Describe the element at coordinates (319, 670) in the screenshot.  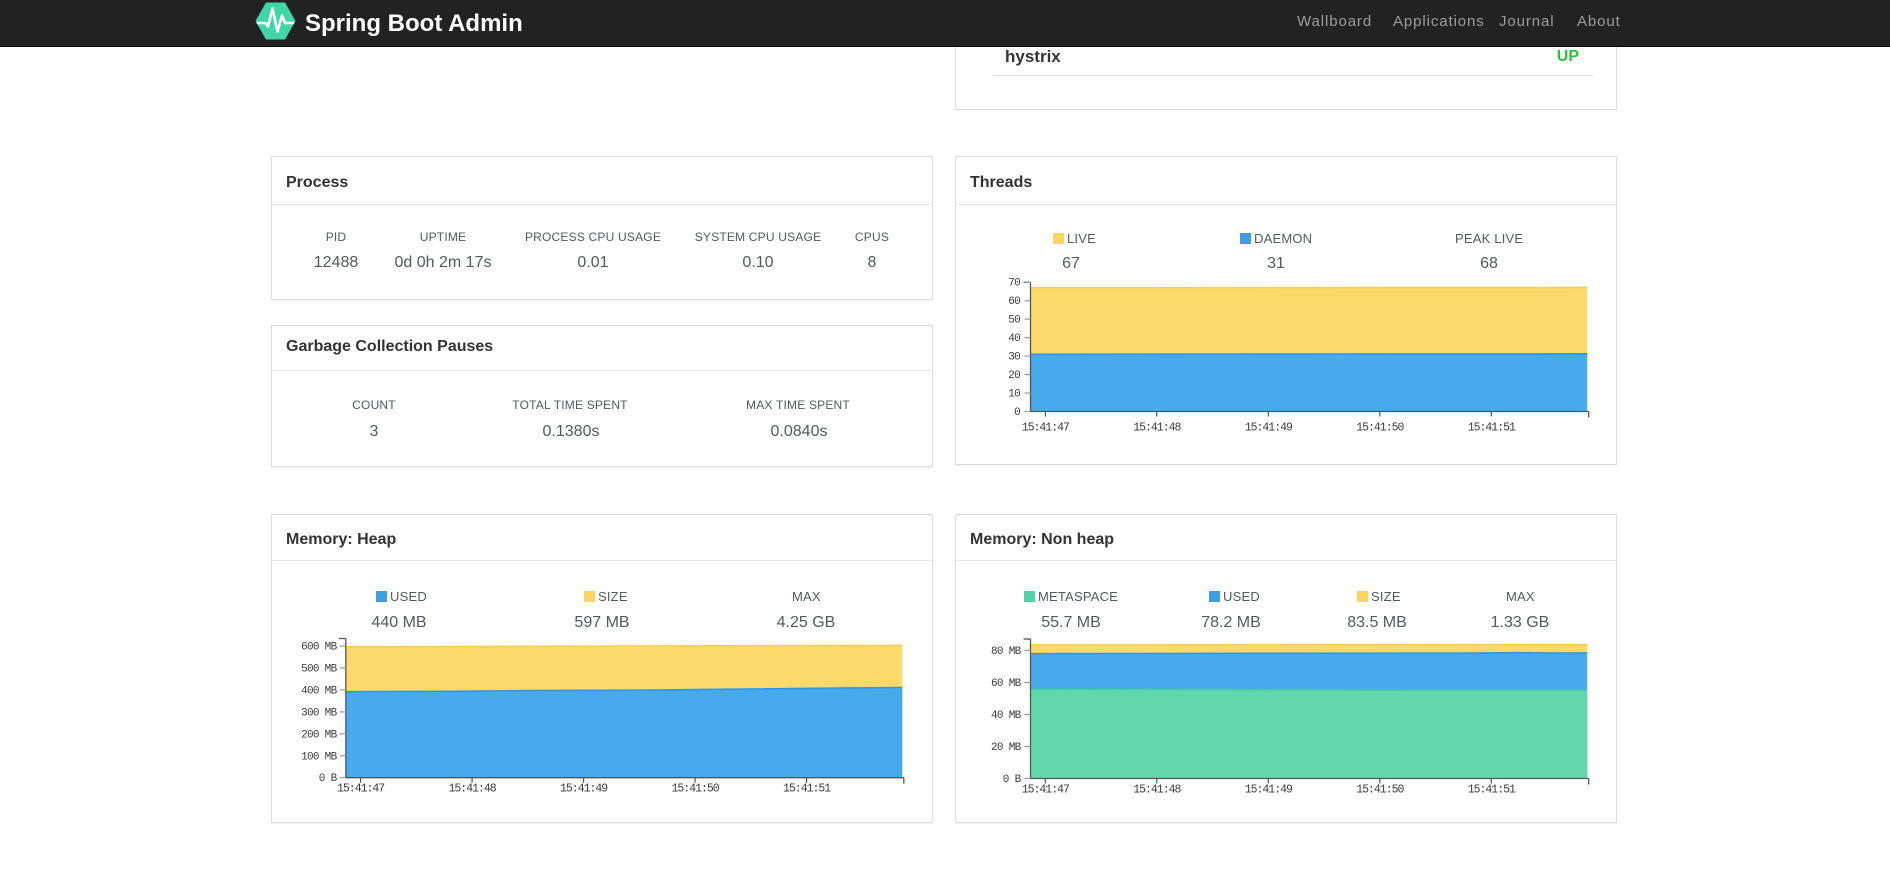
I see `svg-text: 500 MB` at that location.